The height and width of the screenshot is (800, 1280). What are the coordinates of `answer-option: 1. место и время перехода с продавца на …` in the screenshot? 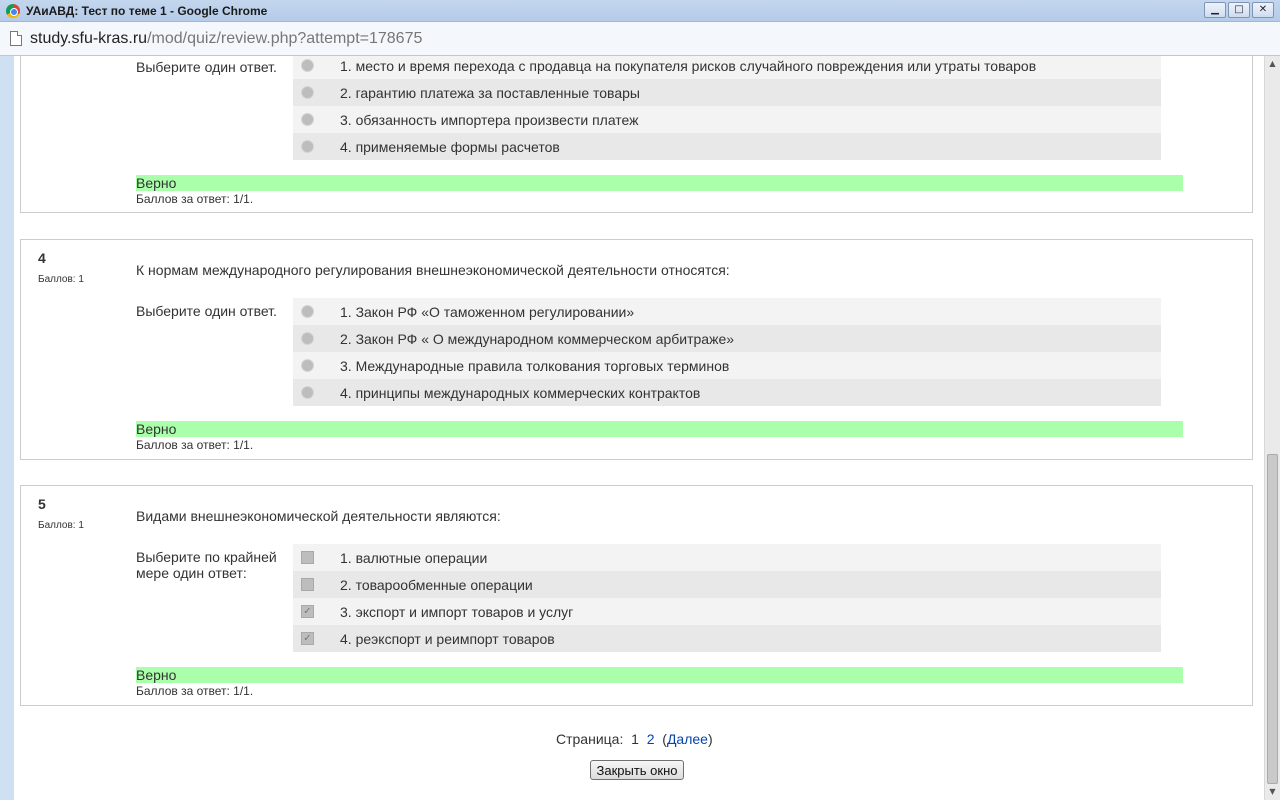 It's located at (727, 67).